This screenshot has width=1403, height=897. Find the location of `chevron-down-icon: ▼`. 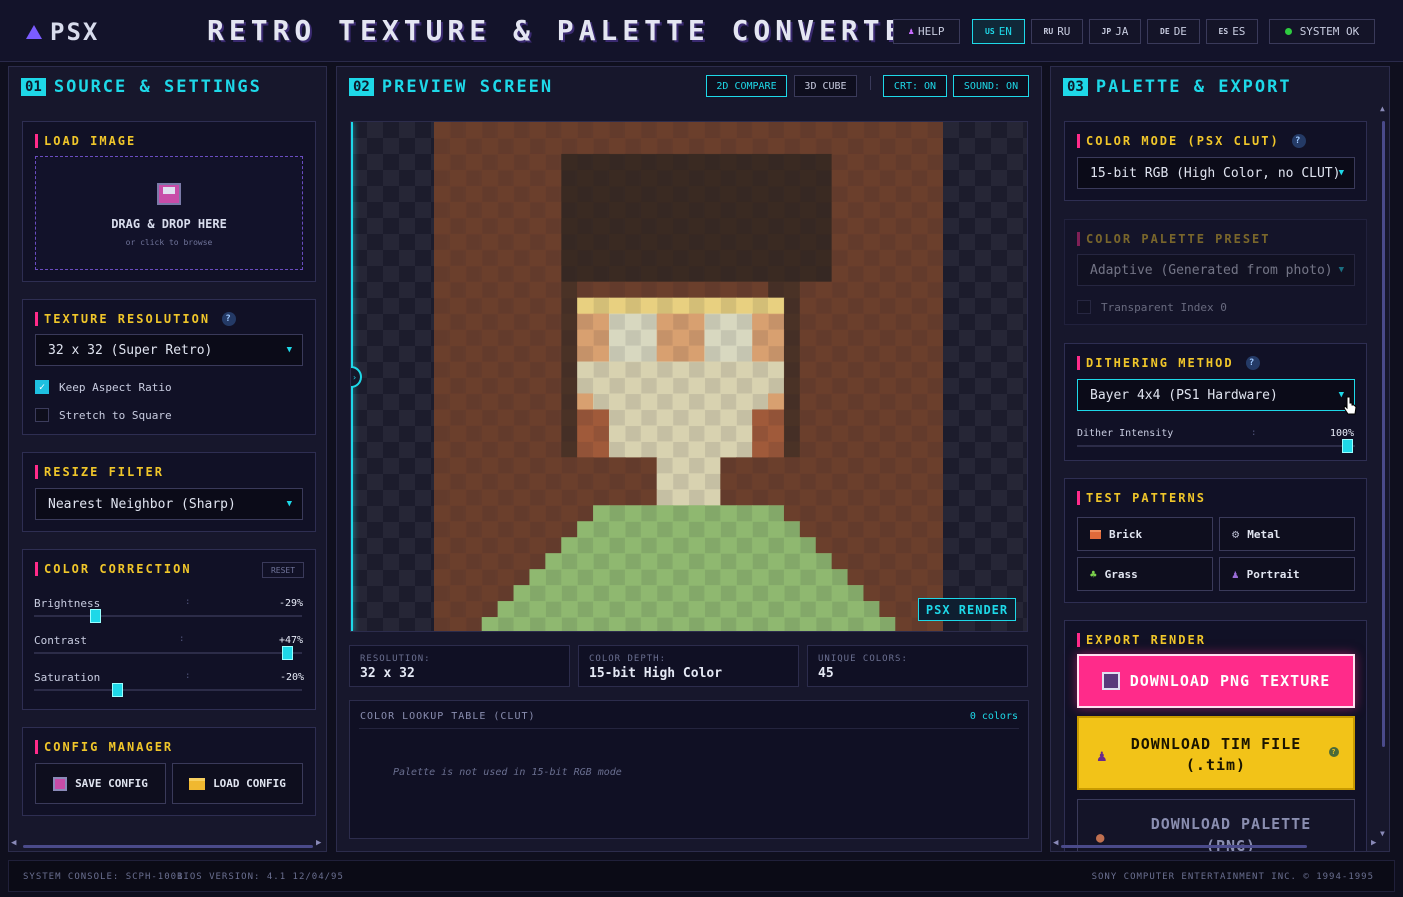

chevron-down-icon: ▼ is located at coordinates (289, 350).